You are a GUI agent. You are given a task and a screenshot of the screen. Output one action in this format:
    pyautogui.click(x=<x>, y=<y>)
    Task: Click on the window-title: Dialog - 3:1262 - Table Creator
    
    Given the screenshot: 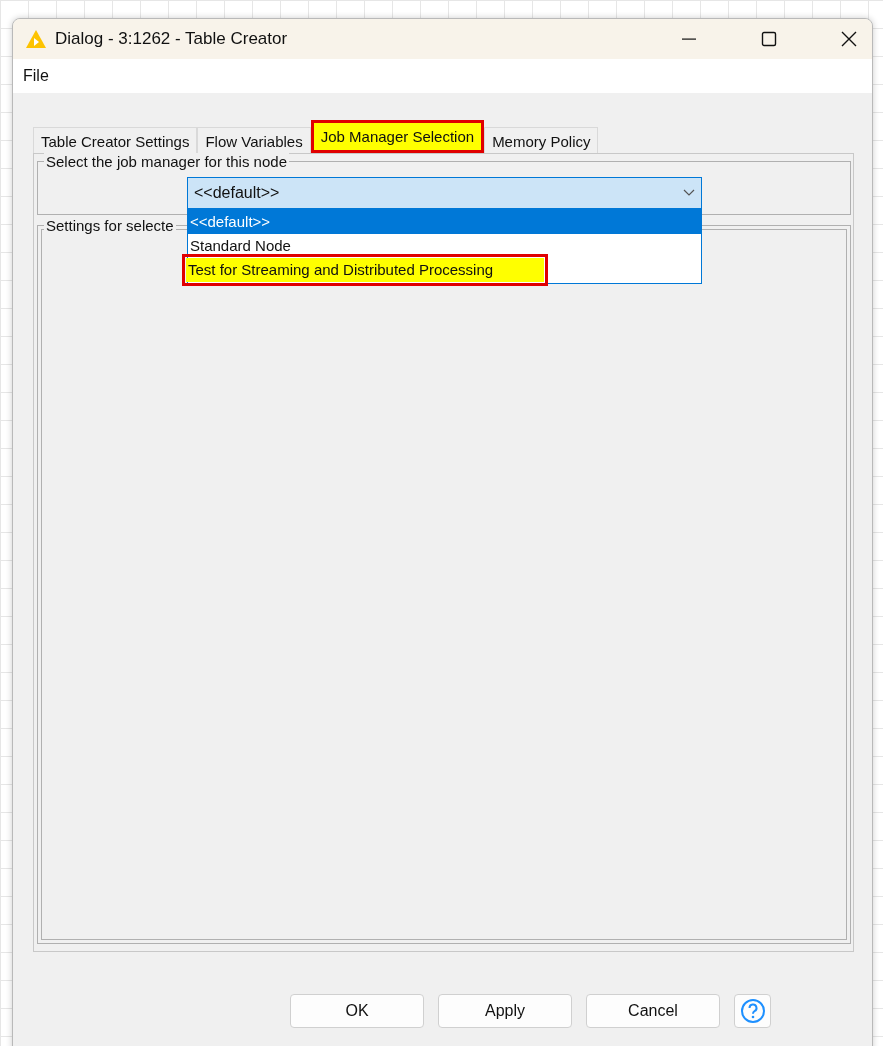 What is the action you would take?
    pyautogui.click(x=172, y=39)
    